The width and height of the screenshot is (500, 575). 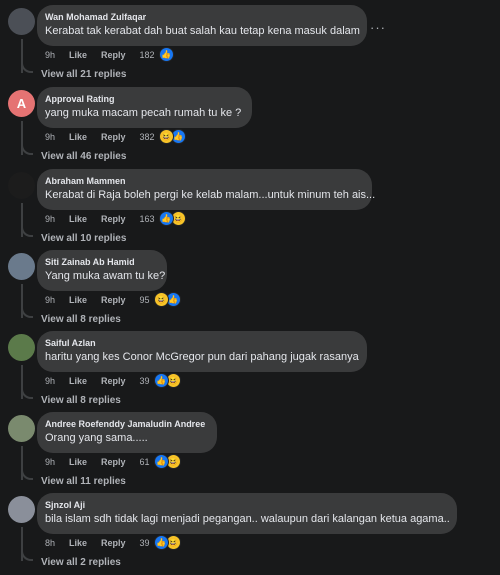 What do you see at coordinates (142, 99) in the screenshot?
I see `comment-author: Approval Rating` at bounding box center [142, 99].